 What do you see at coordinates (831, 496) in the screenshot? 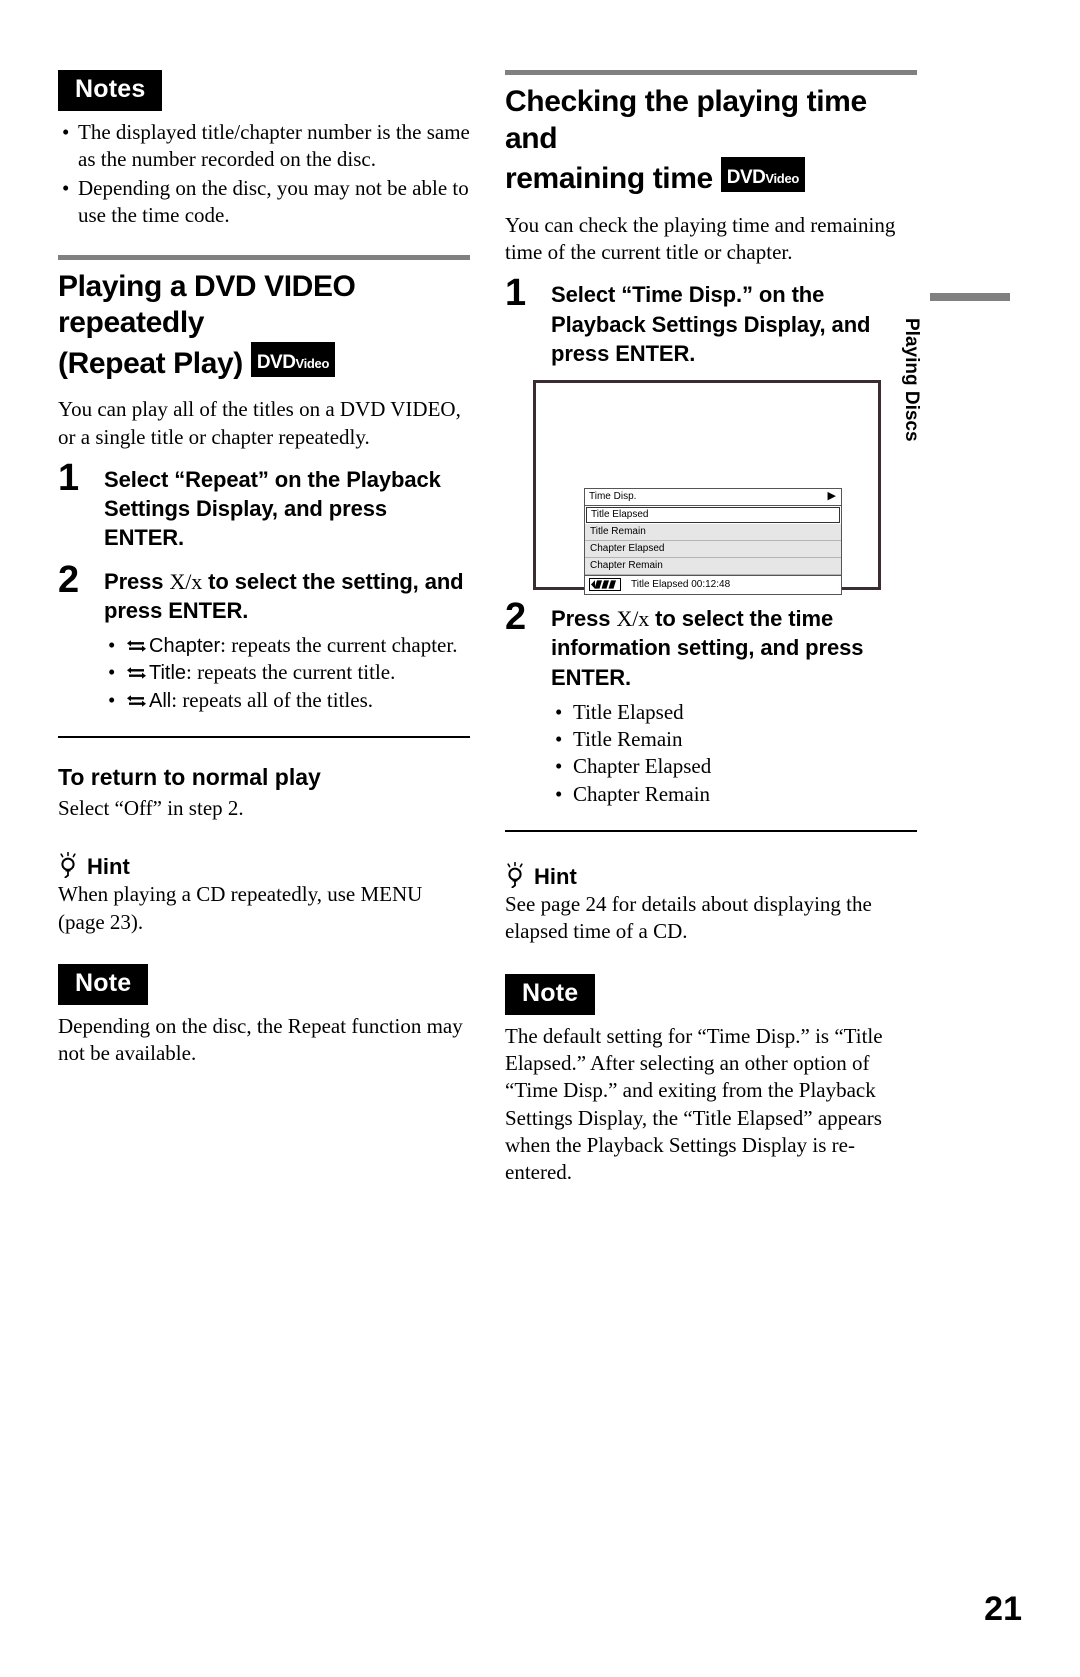
I see `play-arrow-icon: ▶` at bounding box center [831, 496].